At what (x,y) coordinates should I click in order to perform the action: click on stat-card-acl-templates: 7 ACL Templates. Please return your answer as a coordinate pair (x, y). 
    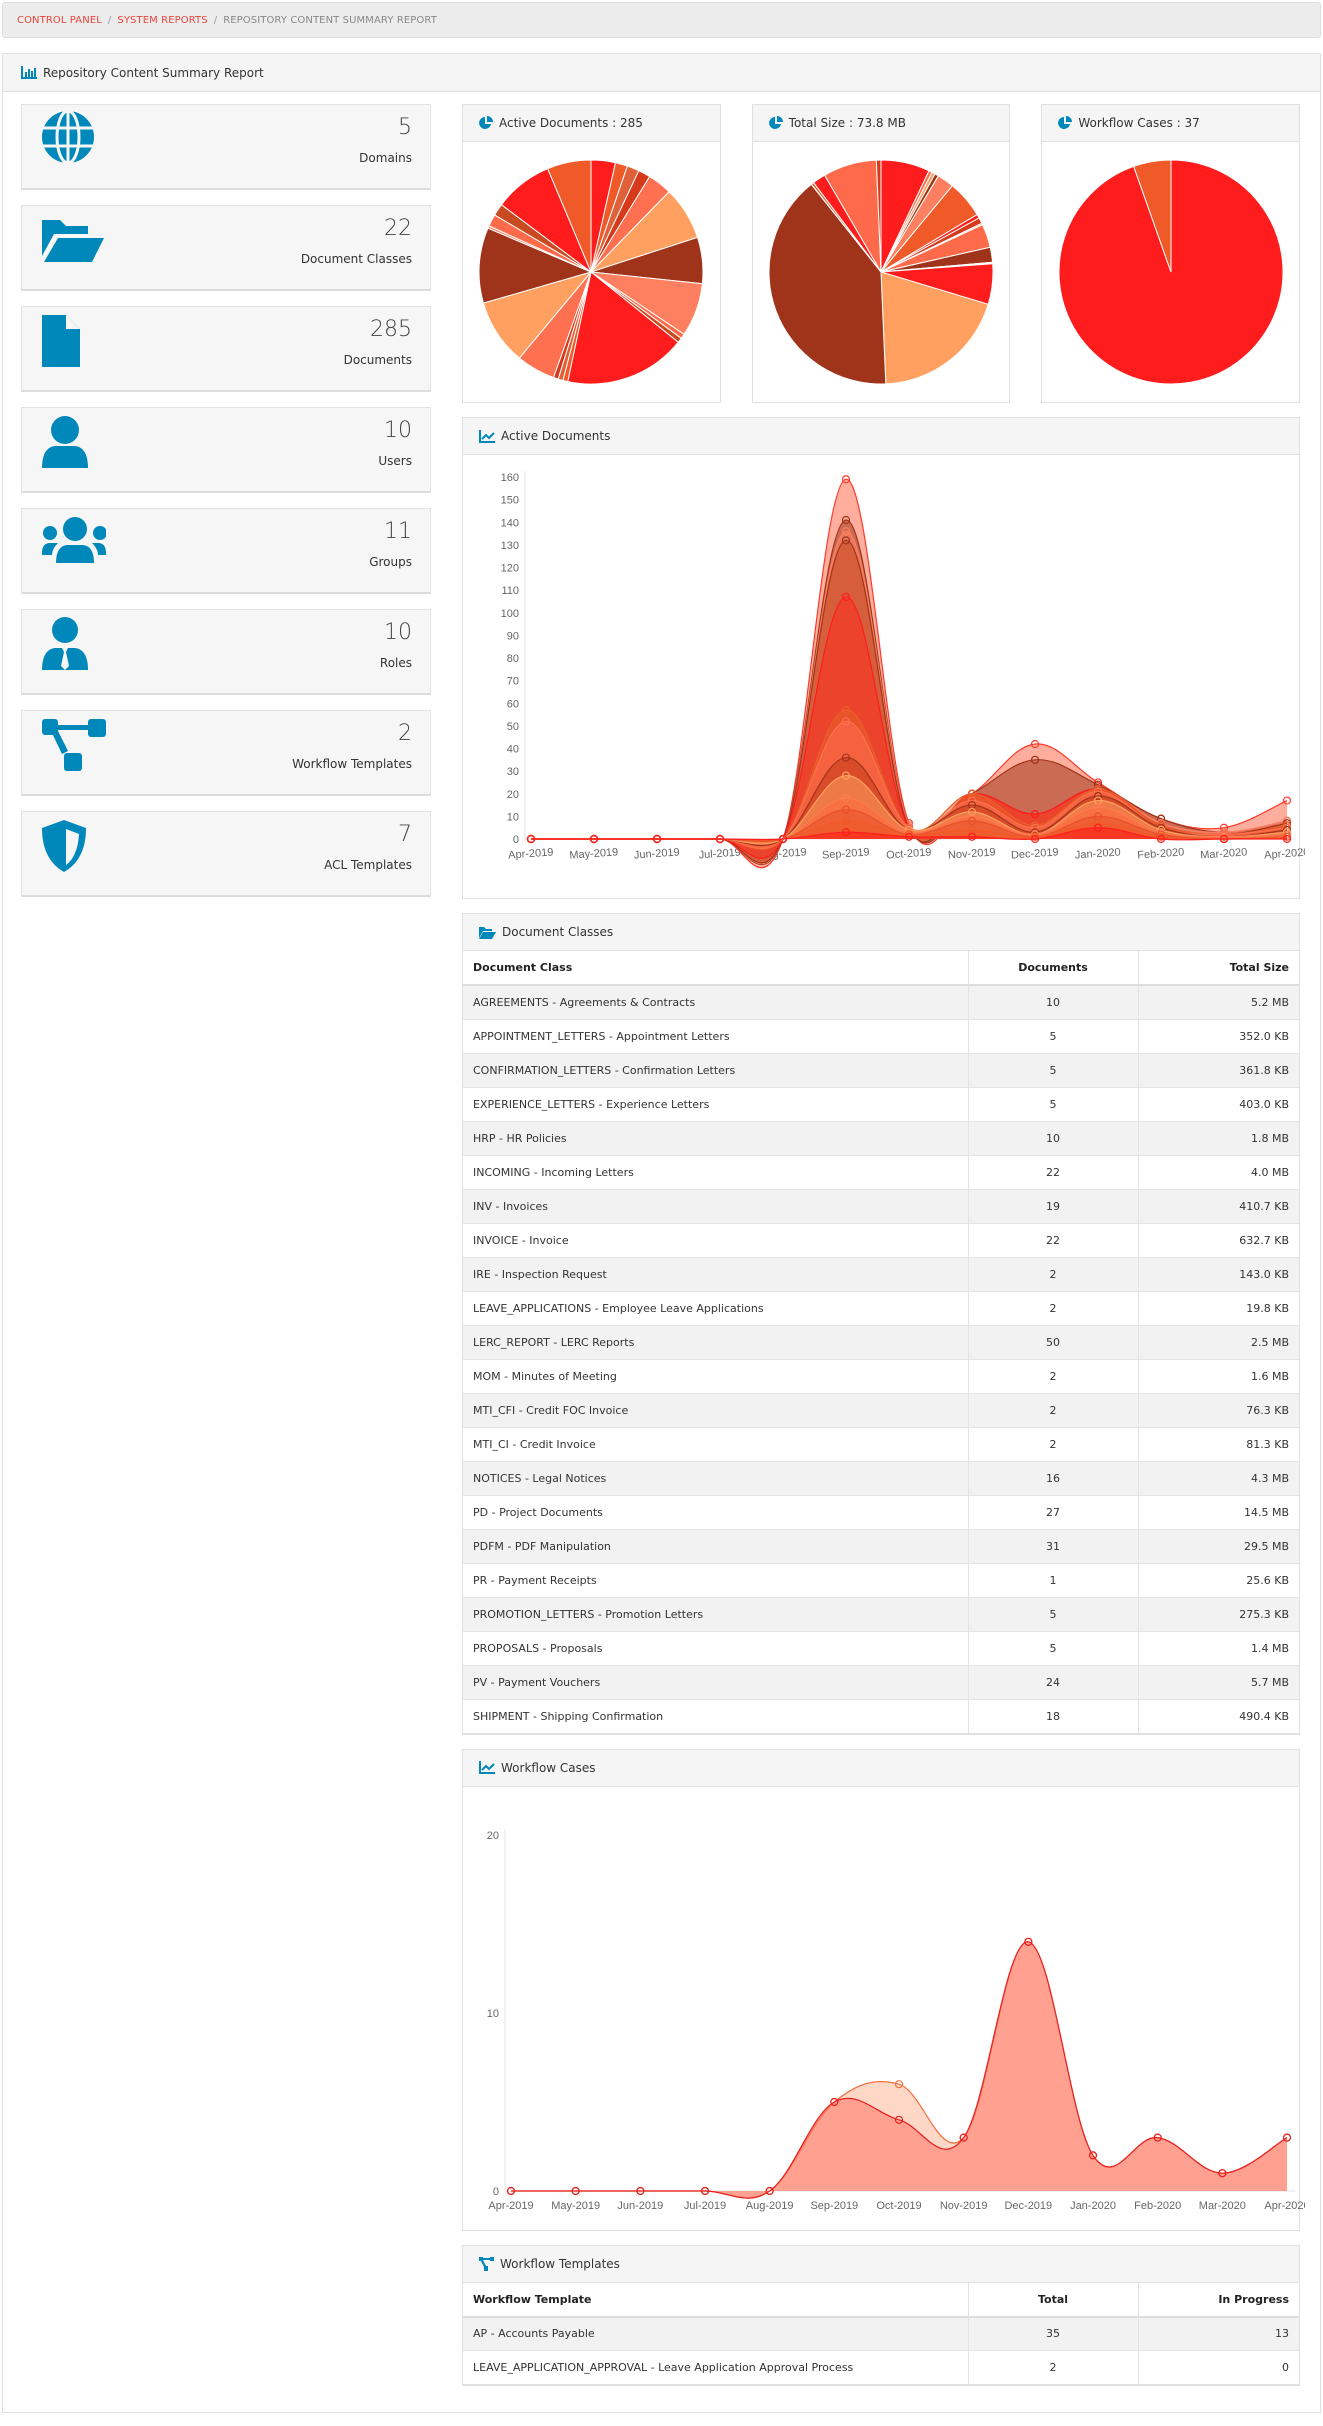
    Looking at the image, I should click on (226, 854).